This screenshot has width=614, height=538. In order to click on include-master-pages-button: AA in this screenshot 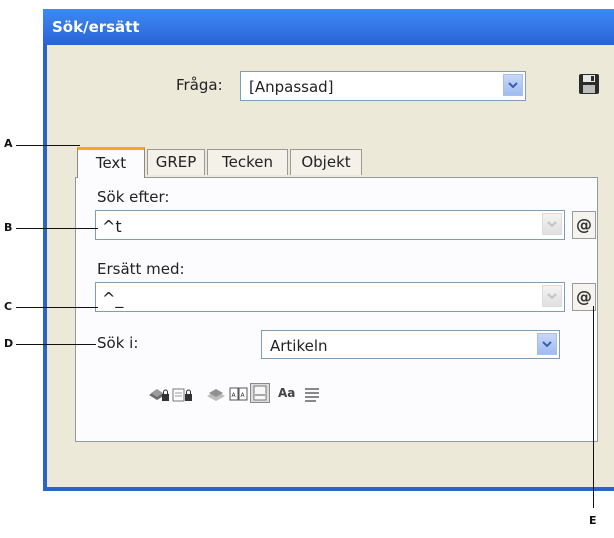, I will do `click(239, 396)`.